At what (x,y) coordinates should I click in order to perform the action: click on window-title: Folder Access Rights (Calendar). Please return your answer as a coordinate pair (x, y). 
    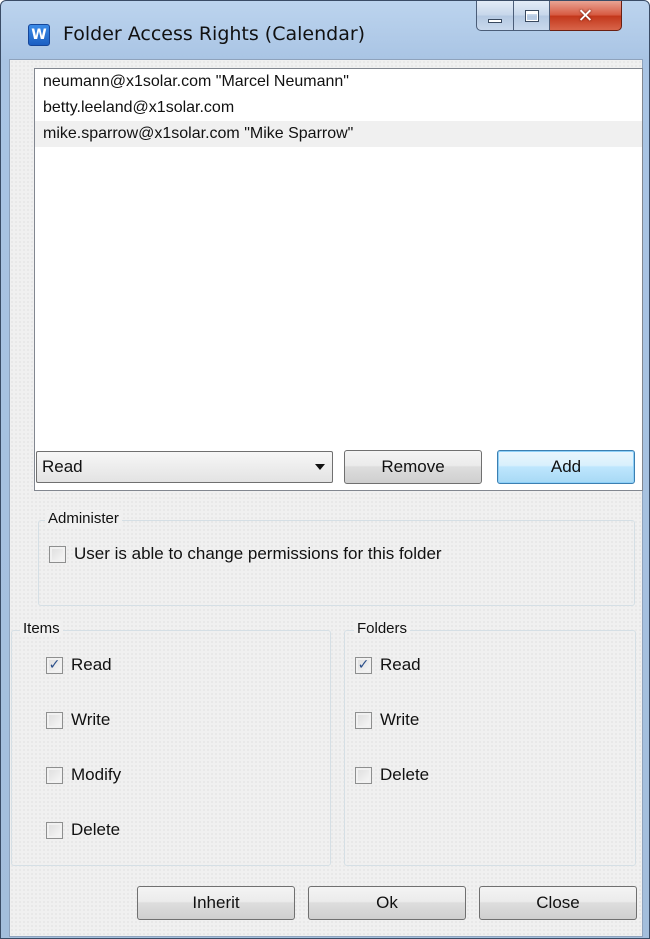
    Looking at the image, I should click on (214, 34).